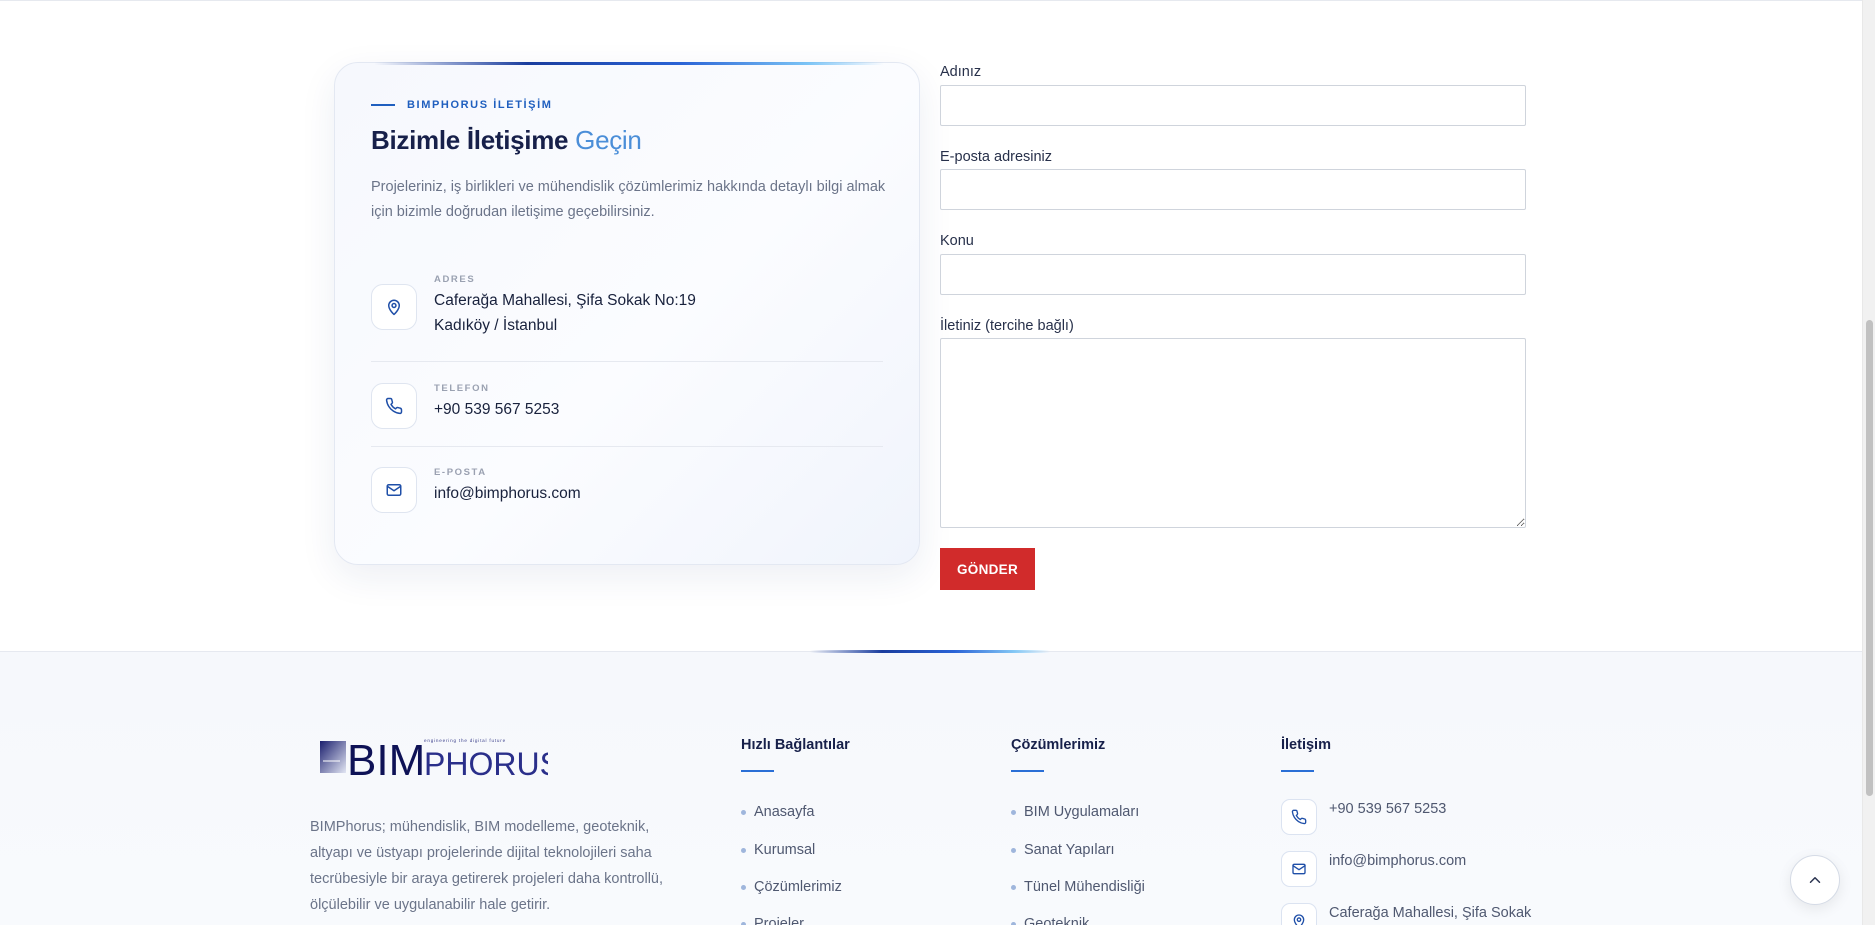 The height and width of the screenshot is (925, 1875). I want to click on footer-link-sanat-yapilari: Sanat Yapıları, so click(1063, 850).